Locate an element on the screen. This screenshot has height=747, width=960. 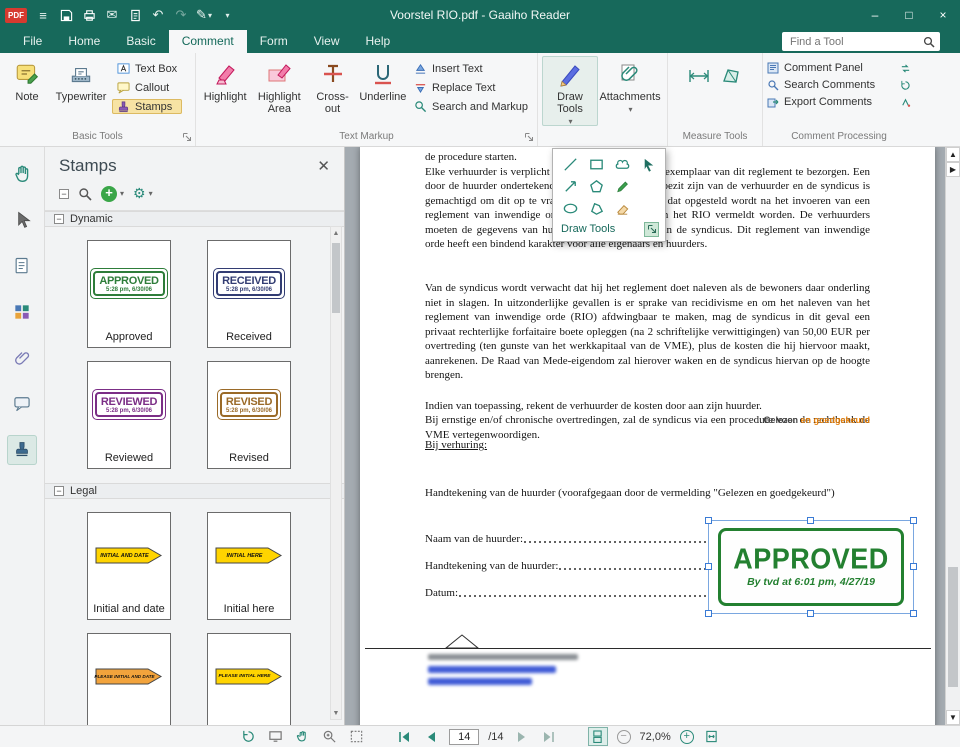
attachments-button: Attachments ▾ is located at coordinates (630, 85).